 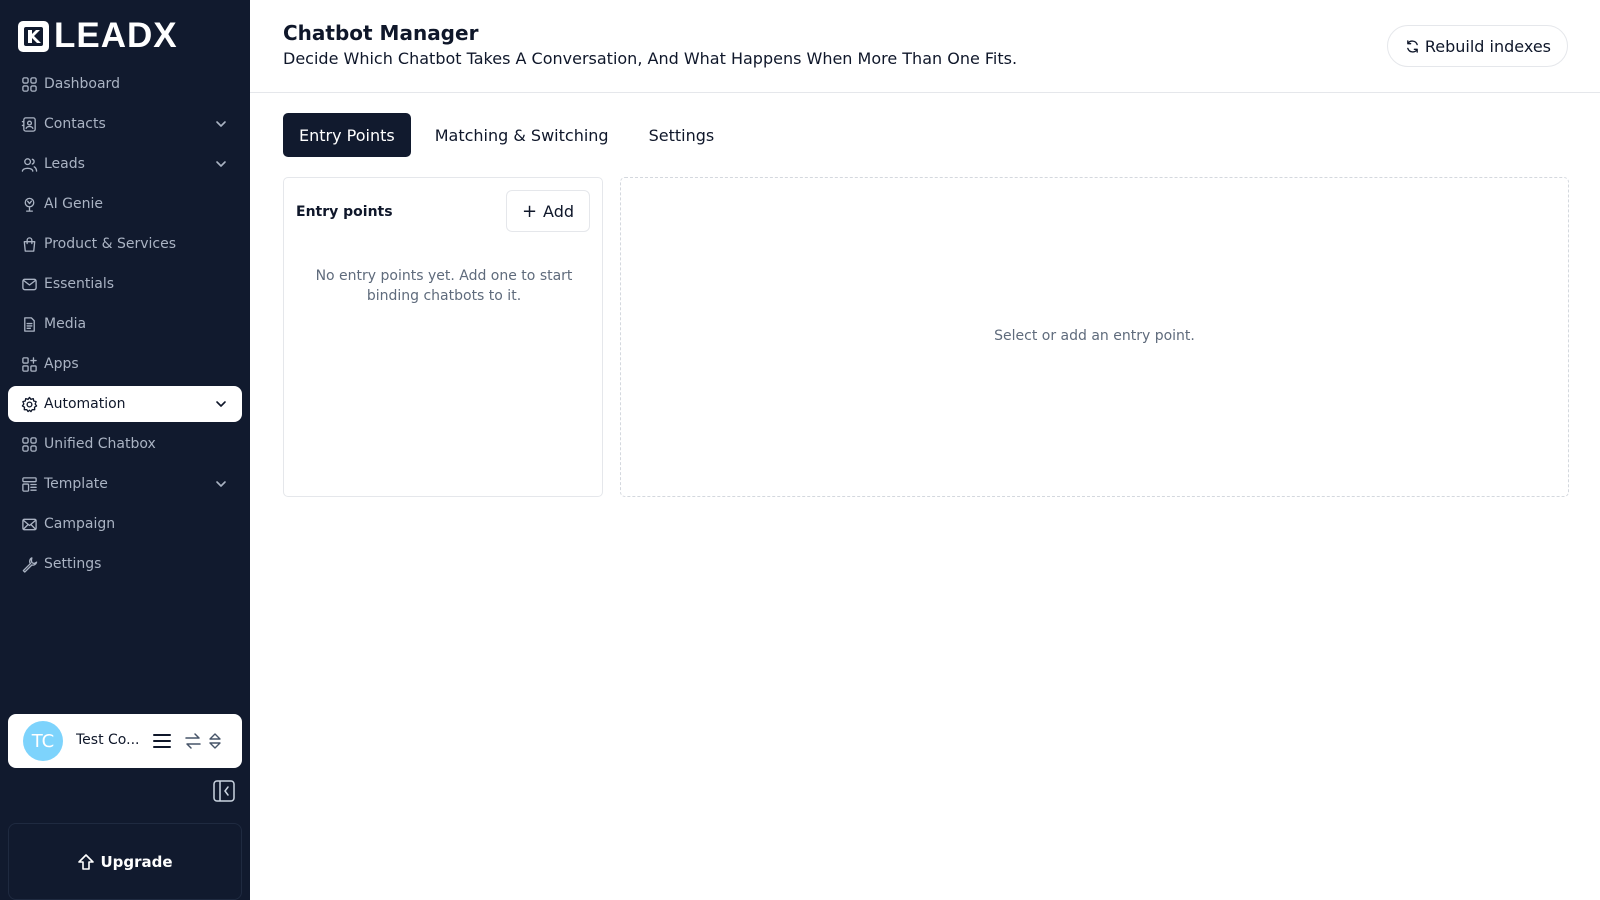 I want to click on avatar: TC, so click(x=43, y=741).